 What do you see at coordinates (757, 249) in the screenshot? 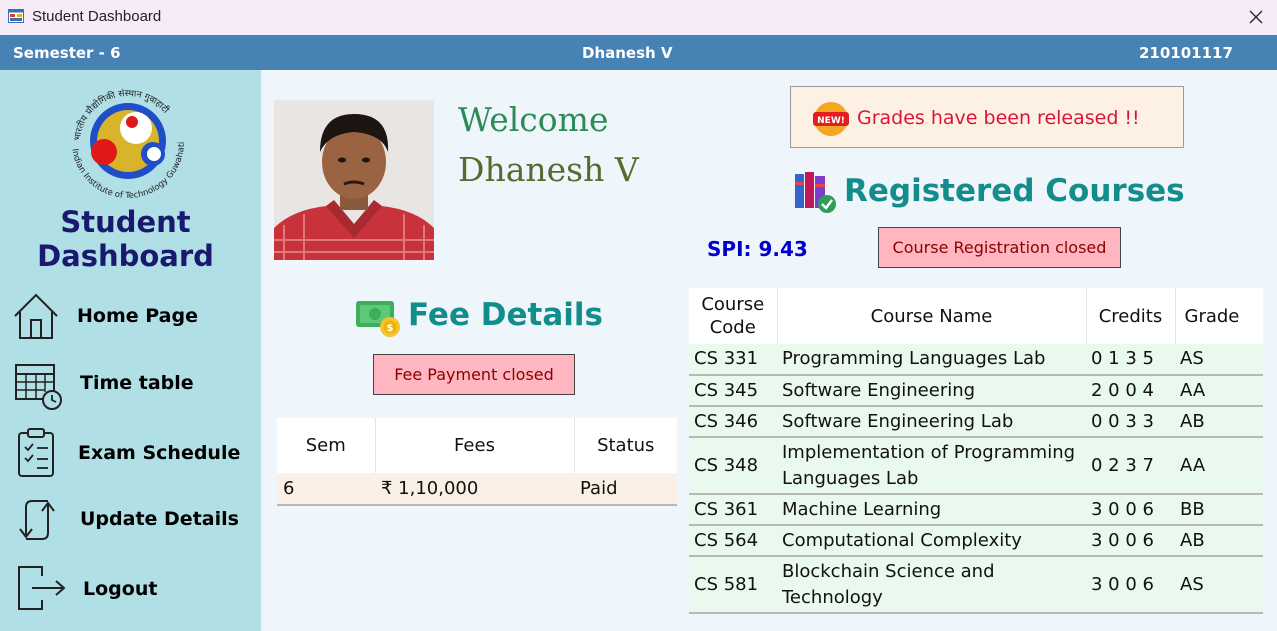
I see `spi-value: SPI: 9.43` at bounding box center [757, 249].